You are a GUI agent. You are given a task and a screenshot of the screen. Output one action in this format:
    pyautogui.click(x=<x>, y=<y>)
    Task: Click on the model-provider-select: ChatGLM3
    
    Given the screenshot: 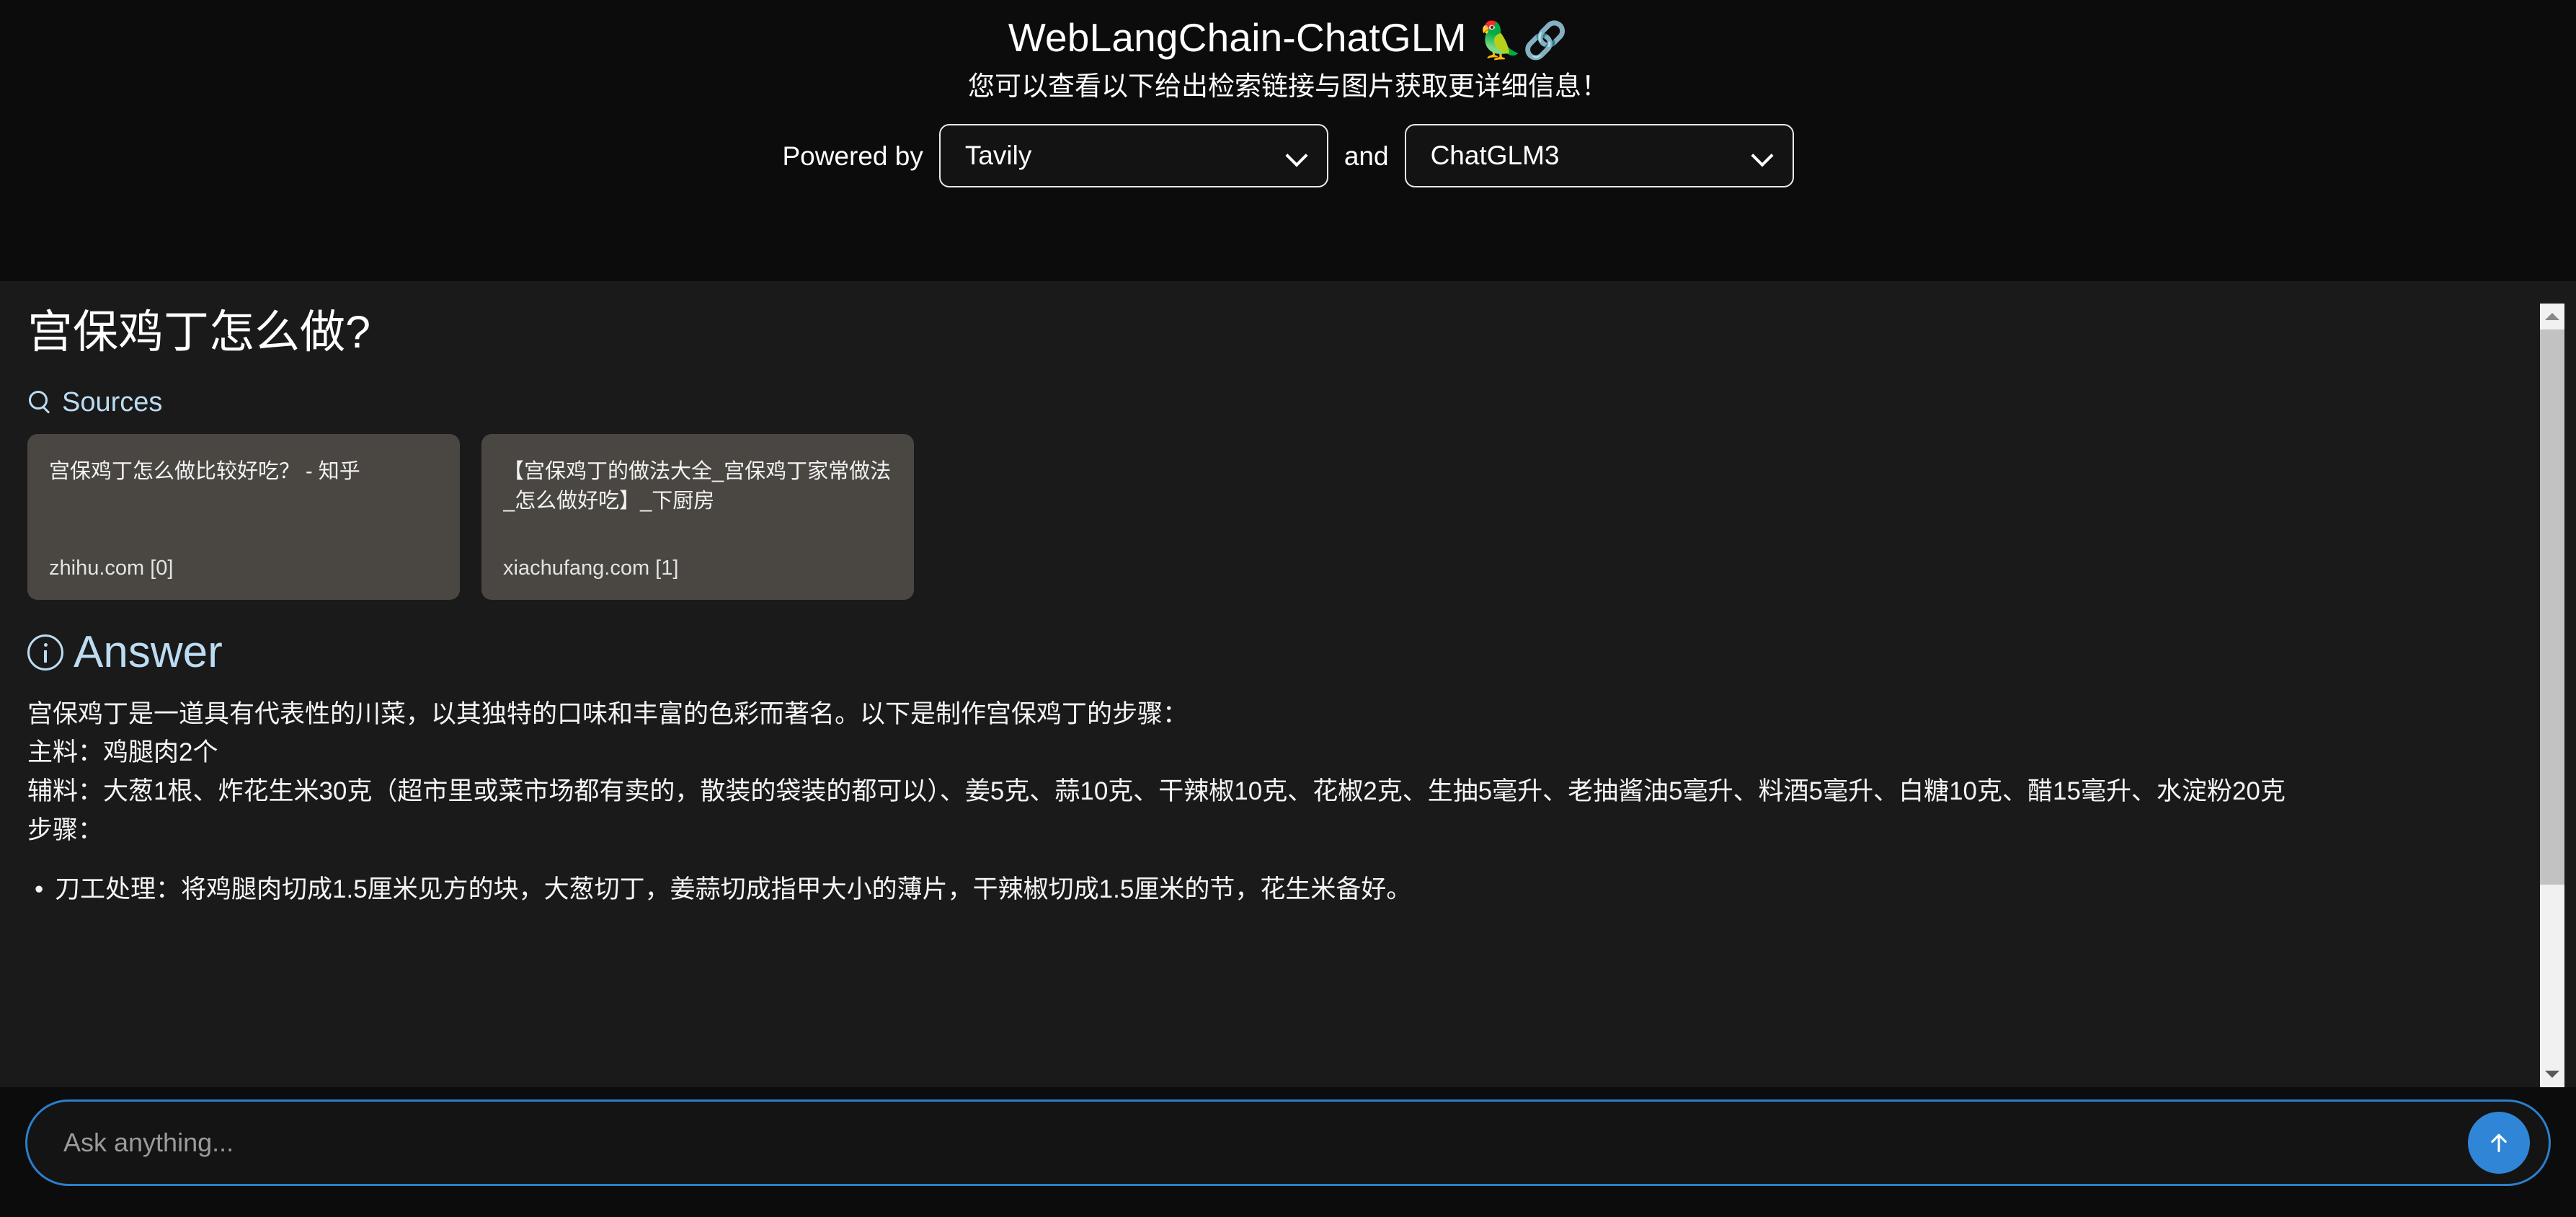 What is the action you would take?
    pyautogui.click(x=1599, y=156)
    